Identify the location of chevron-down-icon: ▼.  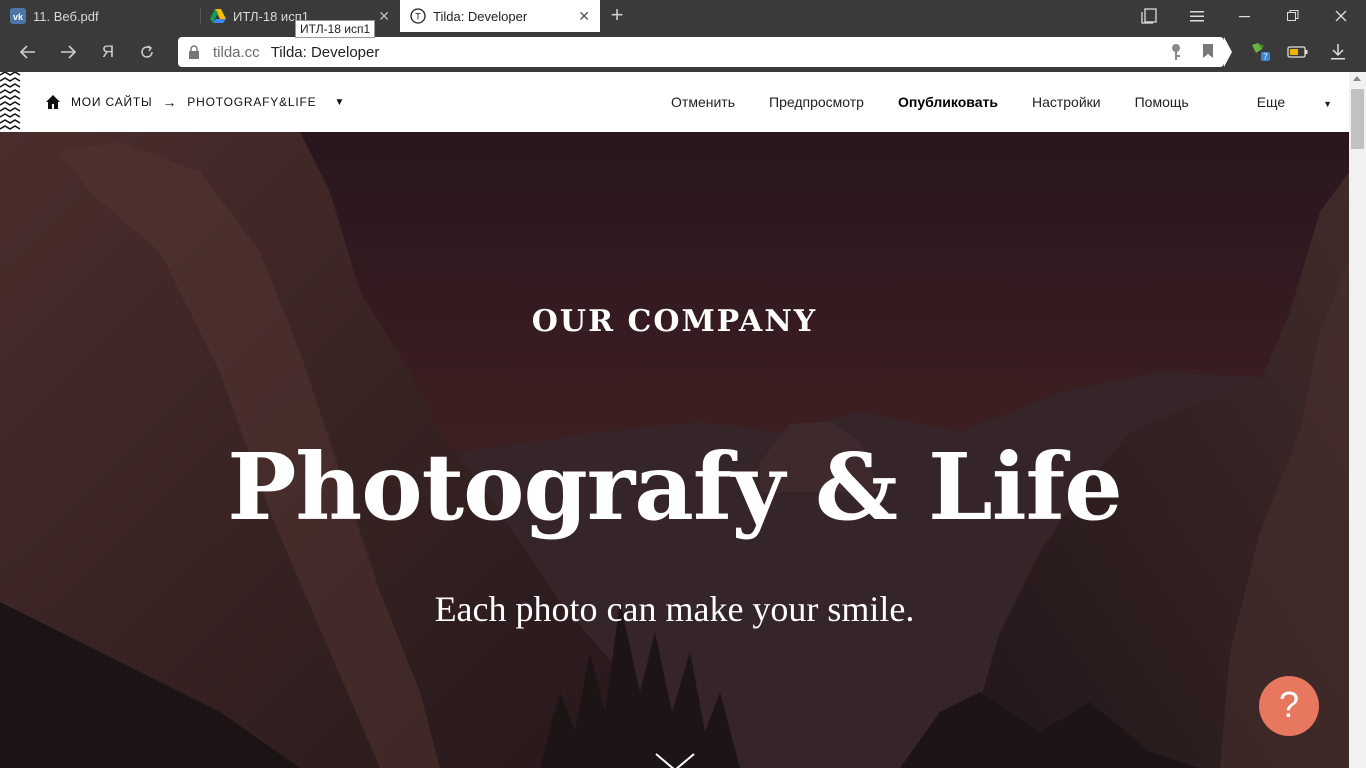
(339, 102).